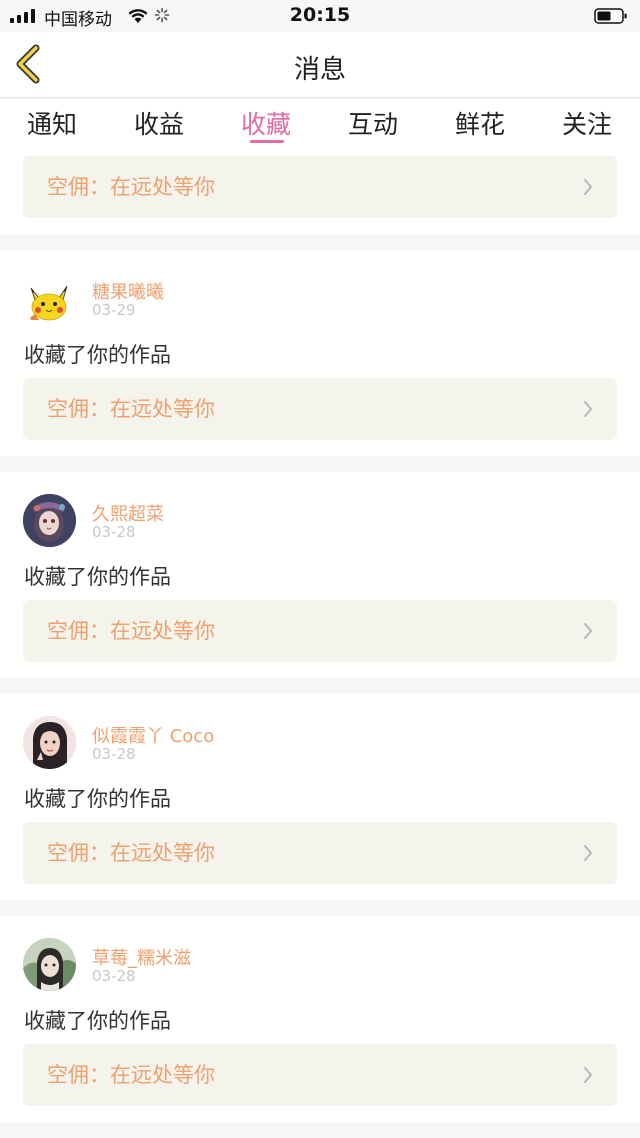 This screenshot has height=1138, width=640. Describe the element at coordinates (610, 16) in the screenshot. I see `battery-icon` at that location.